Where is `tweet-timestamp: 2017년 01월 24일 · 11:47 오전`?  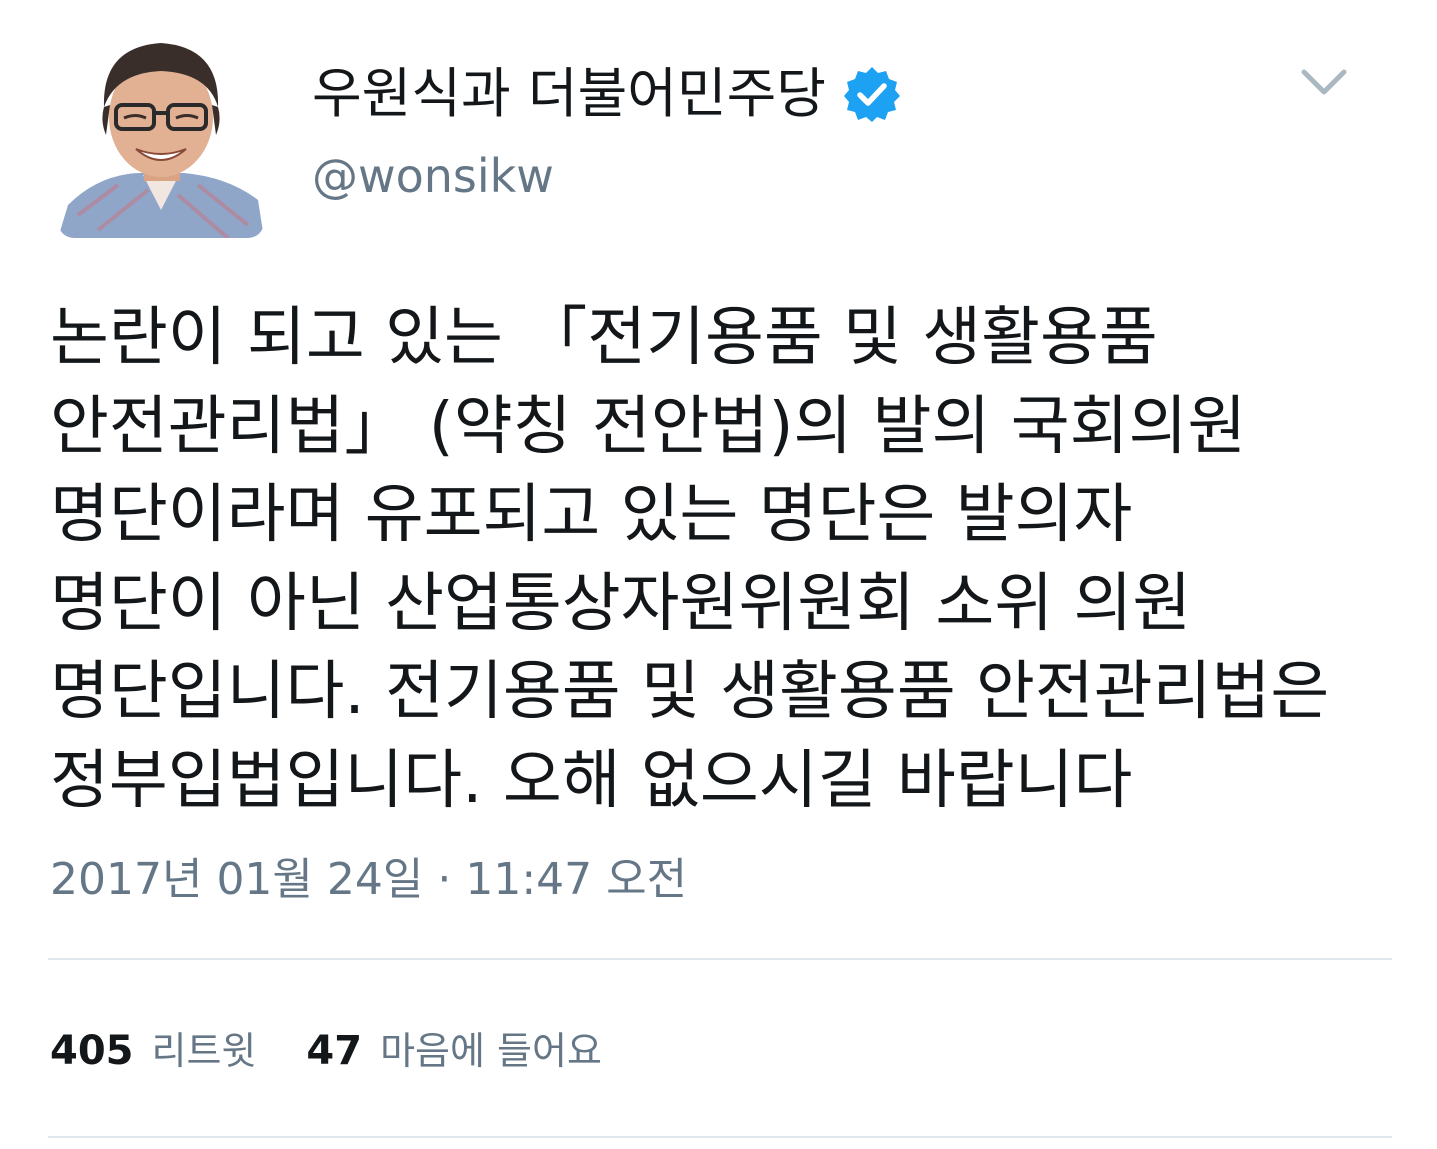 tweet-timestamp: 2017년 01월 24일 · 11:47 오전 is located at coordinates (368, 880).